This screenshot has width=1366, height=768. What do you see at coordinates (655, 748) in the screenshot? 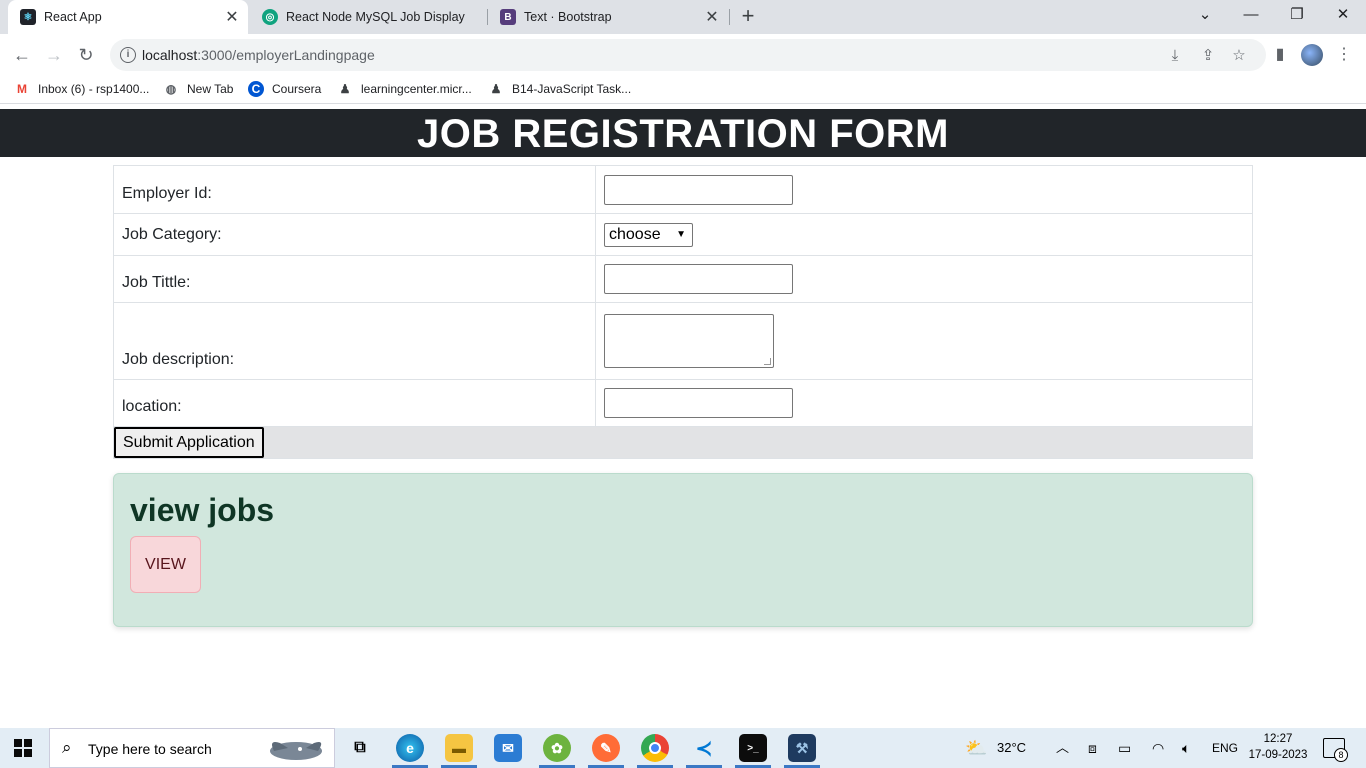
I see `chrome-icon` at bounding box center [655, 748].